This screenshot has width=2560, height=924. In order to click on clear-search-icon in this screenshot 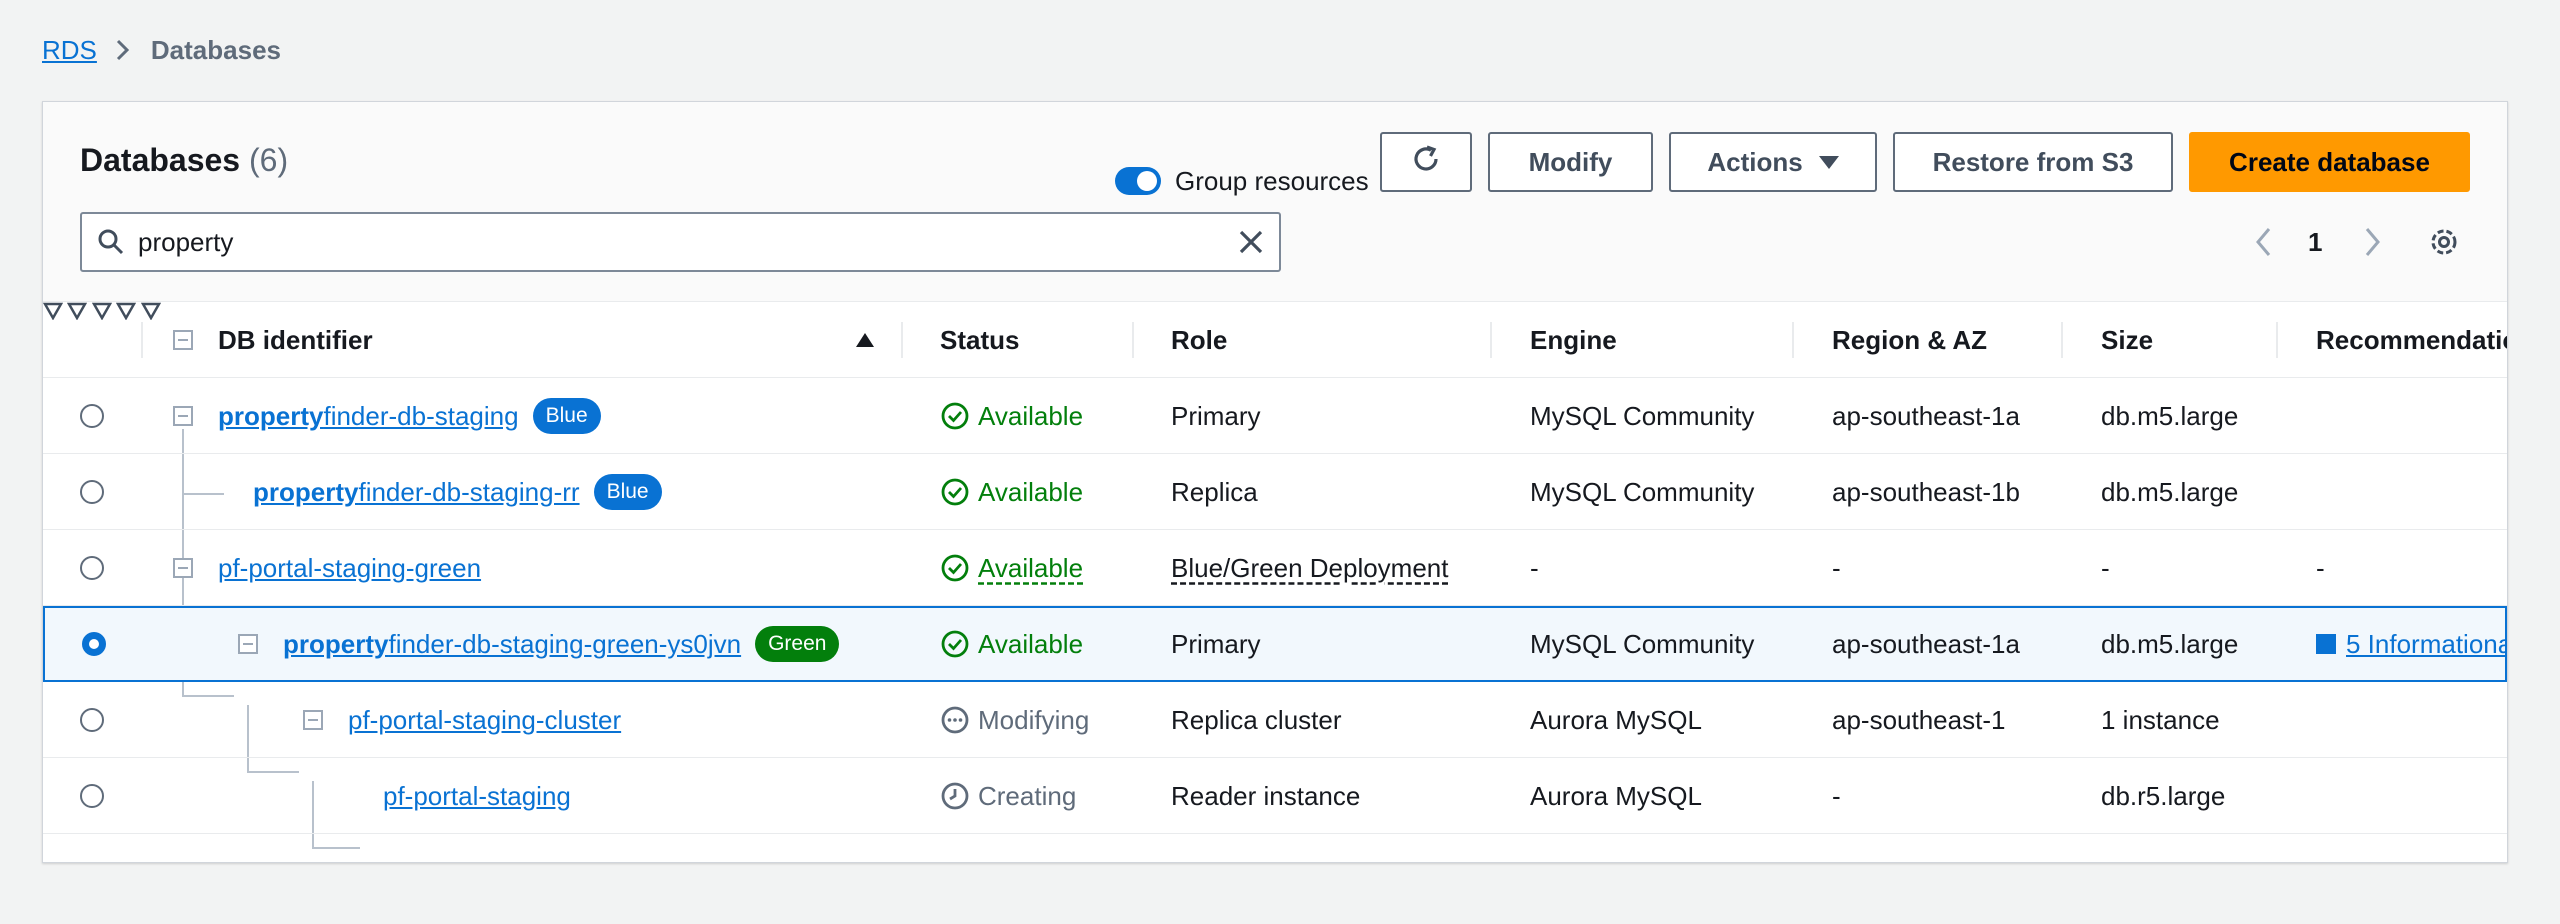, I will do `click(1251, 242)`.